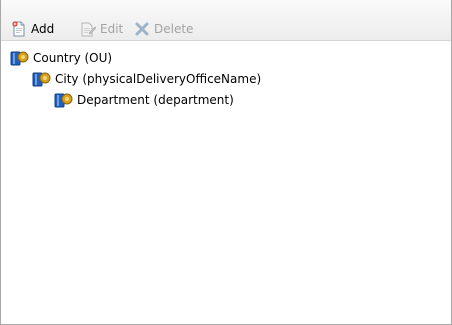 Image resolution: width=452 pixels, height=325 pixels. Describe the element at coordinates (43, 29) in the screenshot. I see `add-label: Add` at that location.